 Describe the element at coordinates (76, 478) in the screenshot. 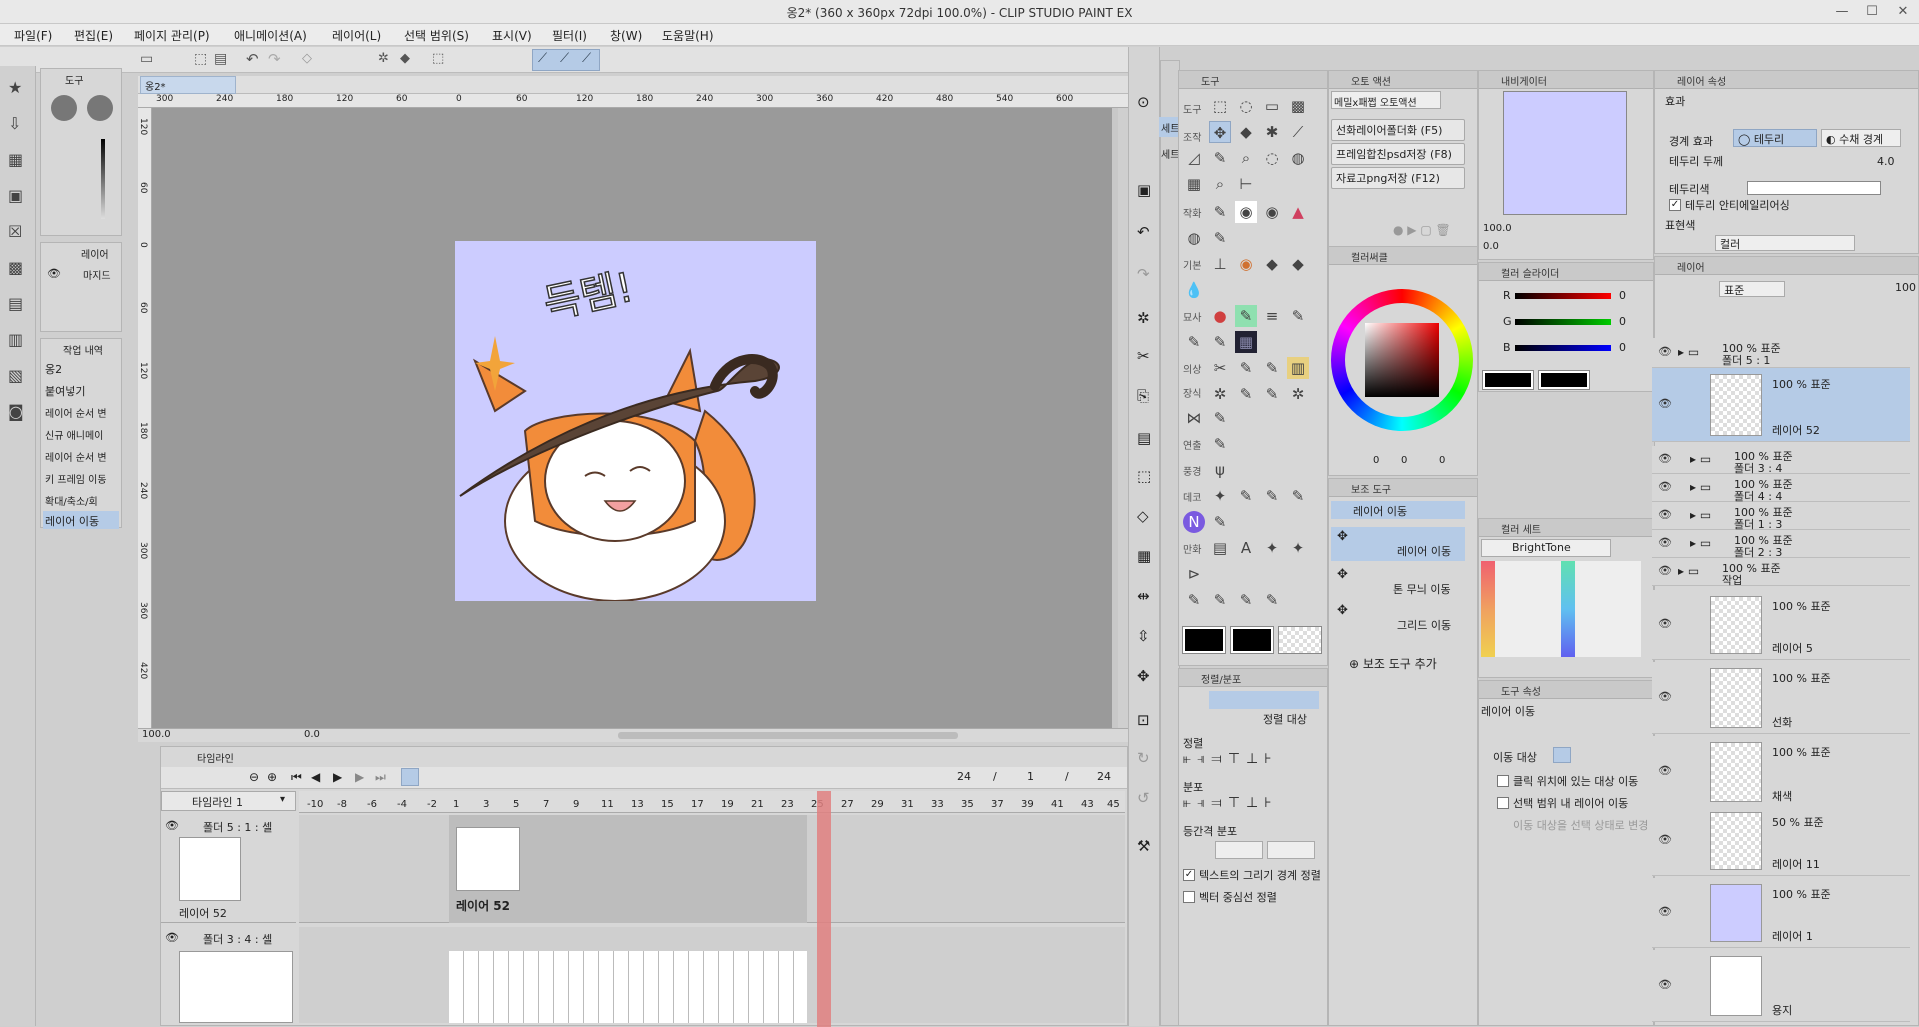

I see `history-item: 키 프레임 이동` at that location.